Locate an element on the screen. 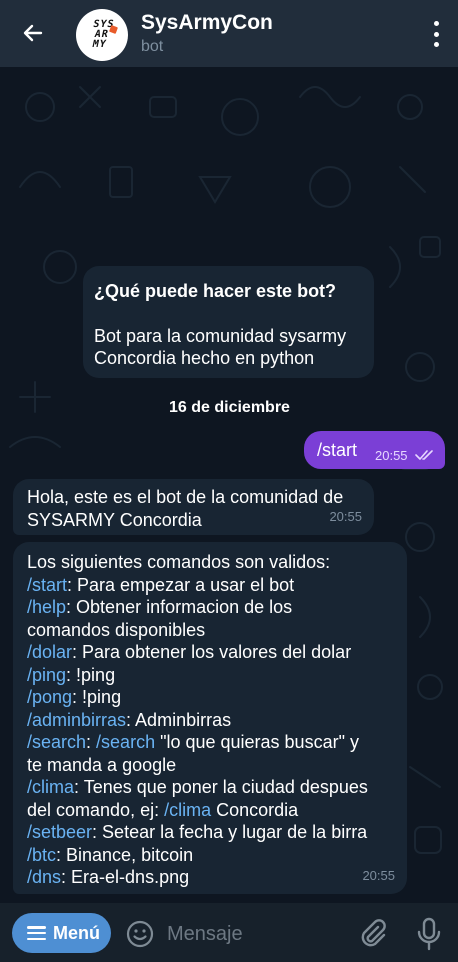 The width and height of the screenshot is (458, 962). command-link: /help is located at coordinates (46, 607).